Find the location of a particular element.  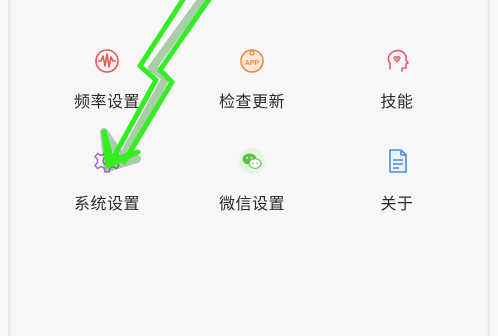

menu-item-wechat-settings: 微信设置 is located at coordinates (252, 180).